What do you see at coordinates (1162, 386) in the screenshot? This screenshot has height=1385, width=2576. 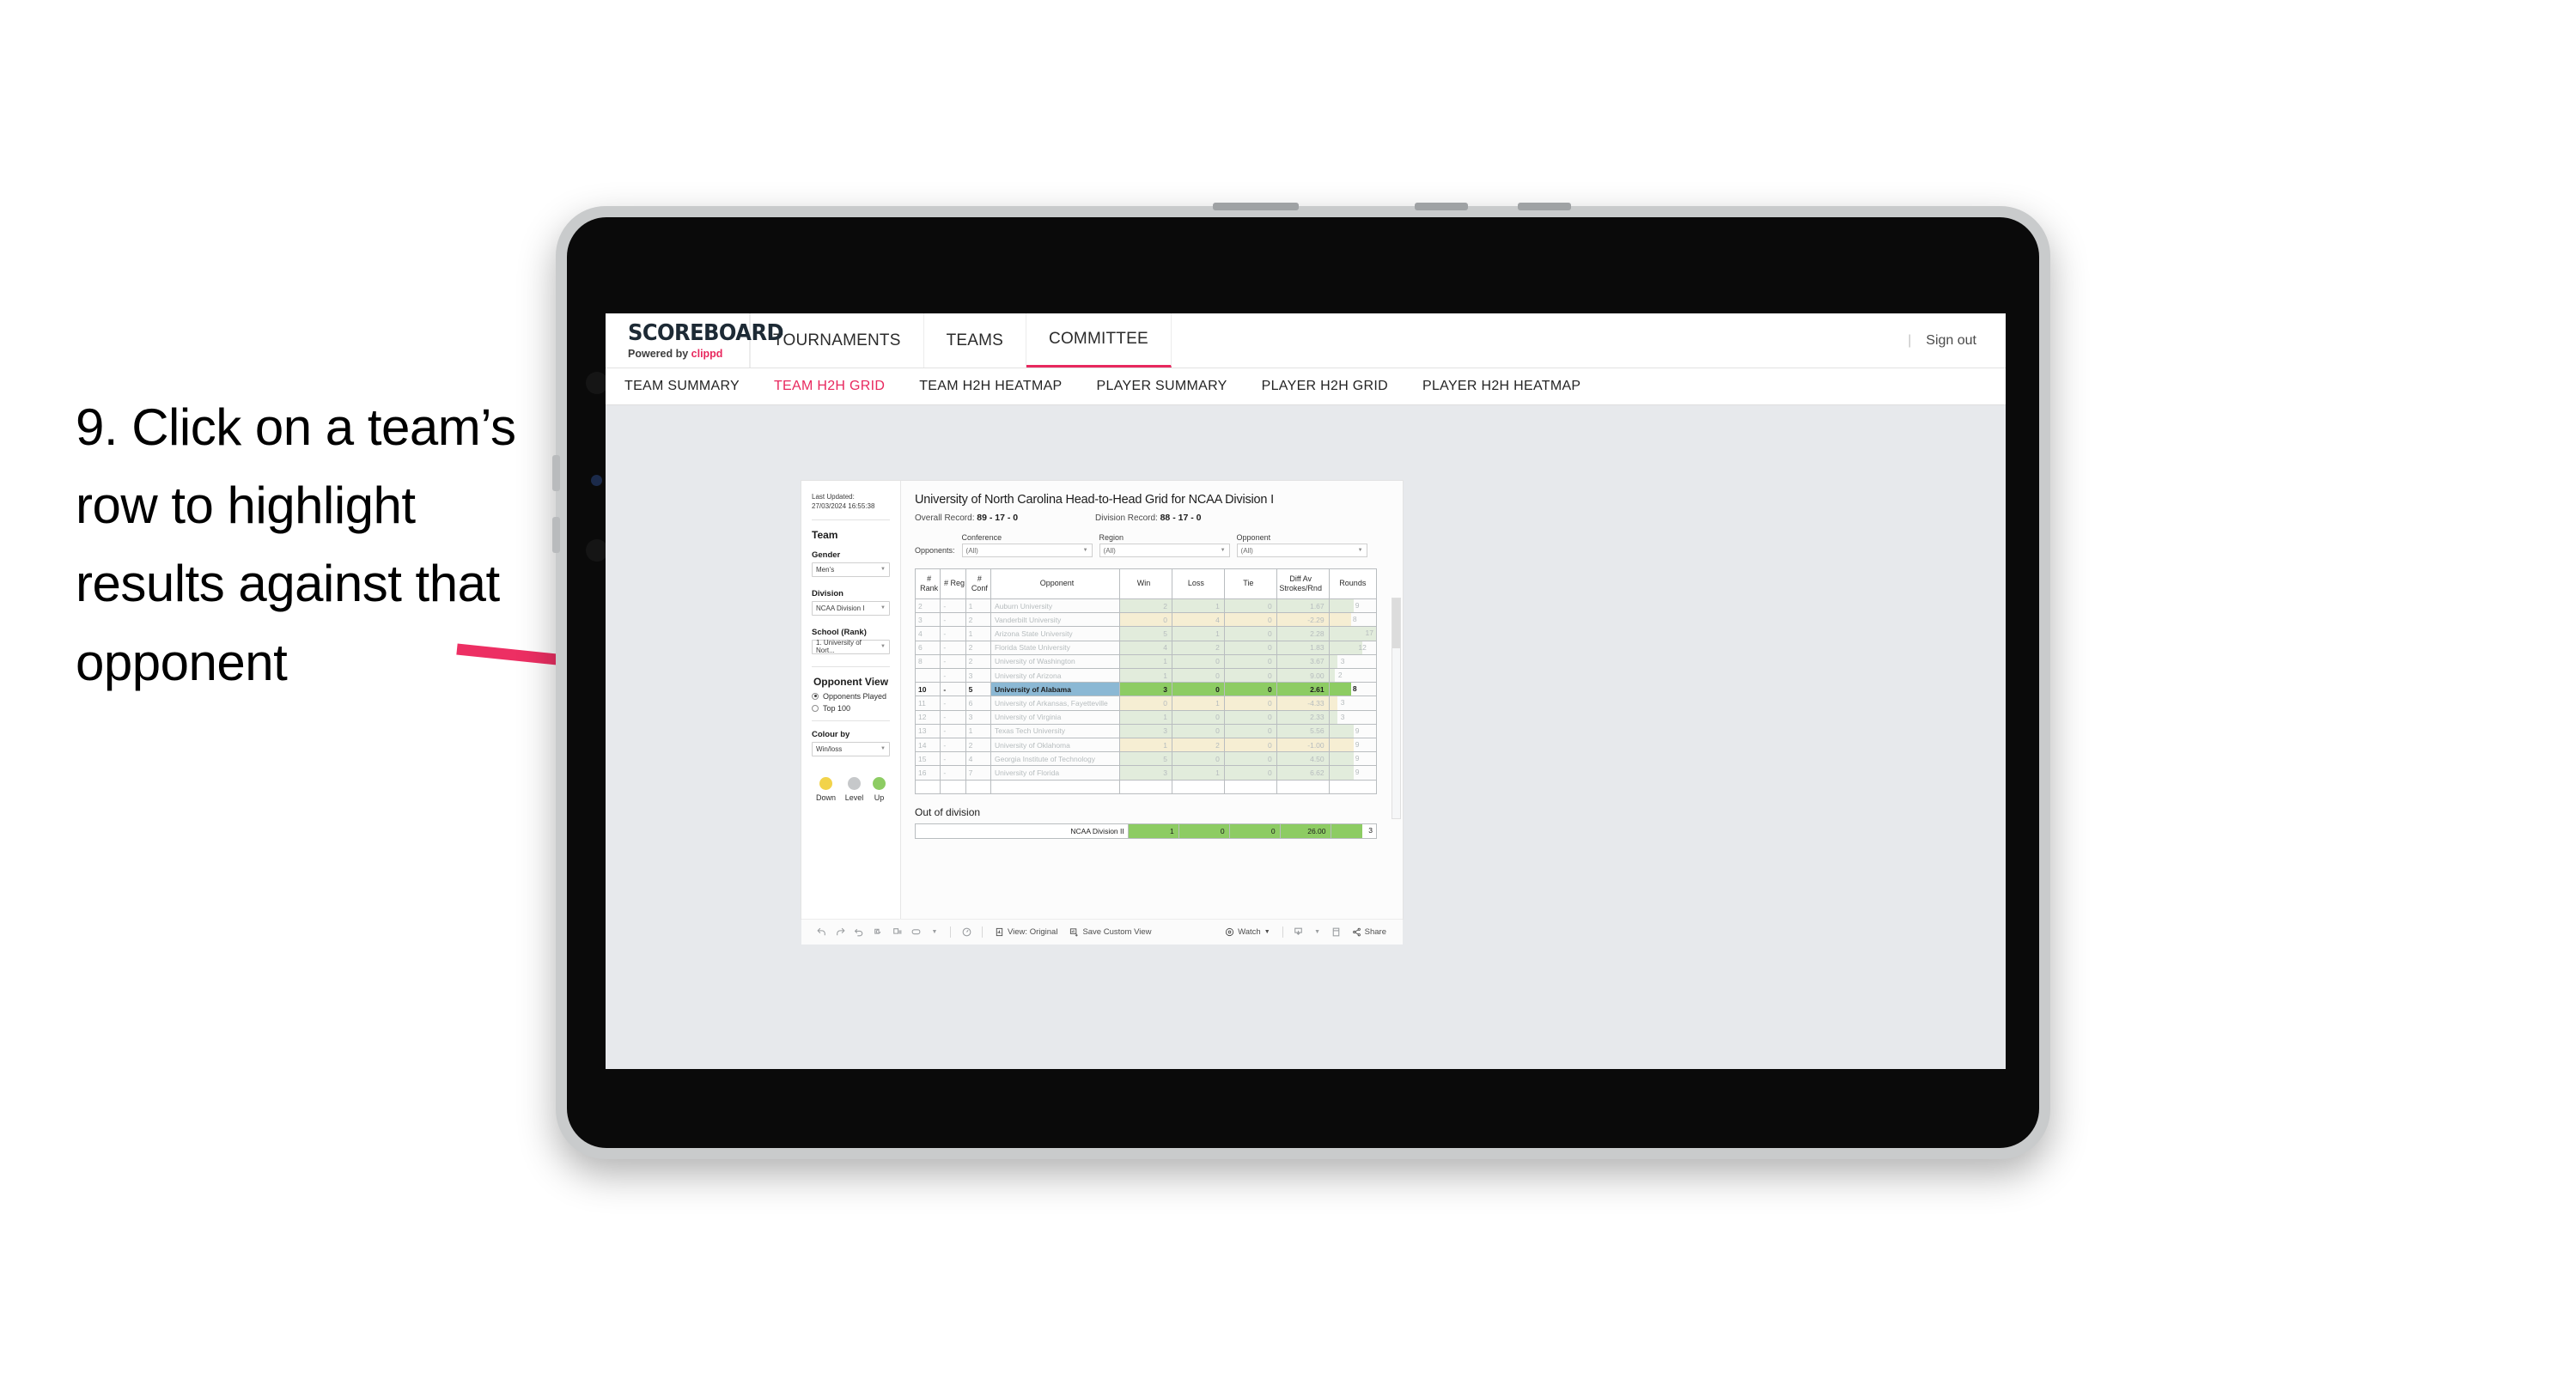 I see `subnav-player-summary: PLAYER SUMMARY` at bounding box center [1162, 386].